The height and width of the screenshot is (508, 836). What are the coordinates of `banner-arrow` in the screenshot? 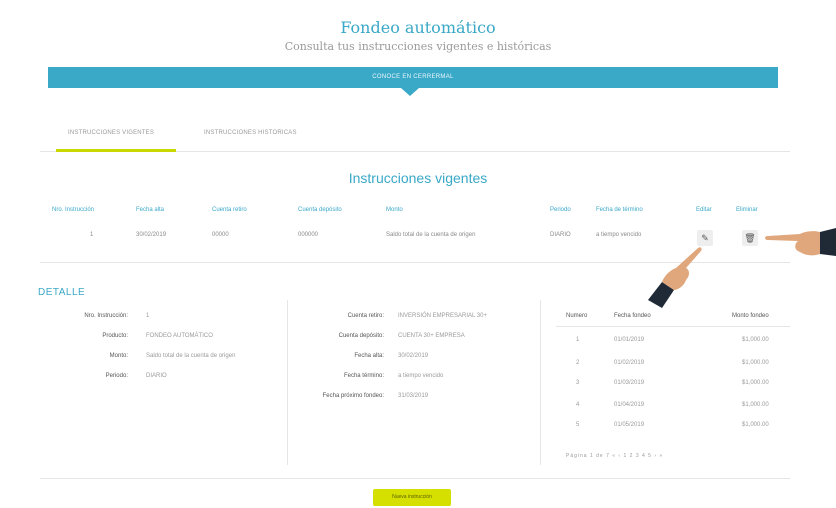 It's located at (410, 92).